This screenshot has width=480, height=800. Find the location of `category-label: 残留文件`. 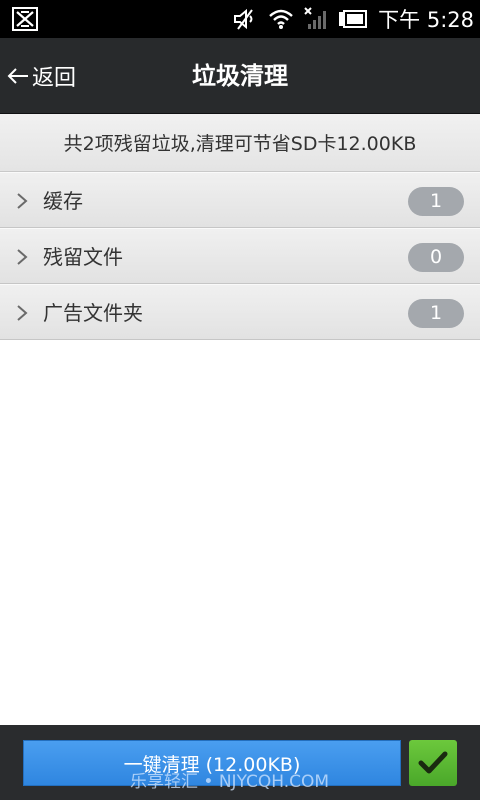

category-label: 残留文件 is located at coordinates (83, 257).